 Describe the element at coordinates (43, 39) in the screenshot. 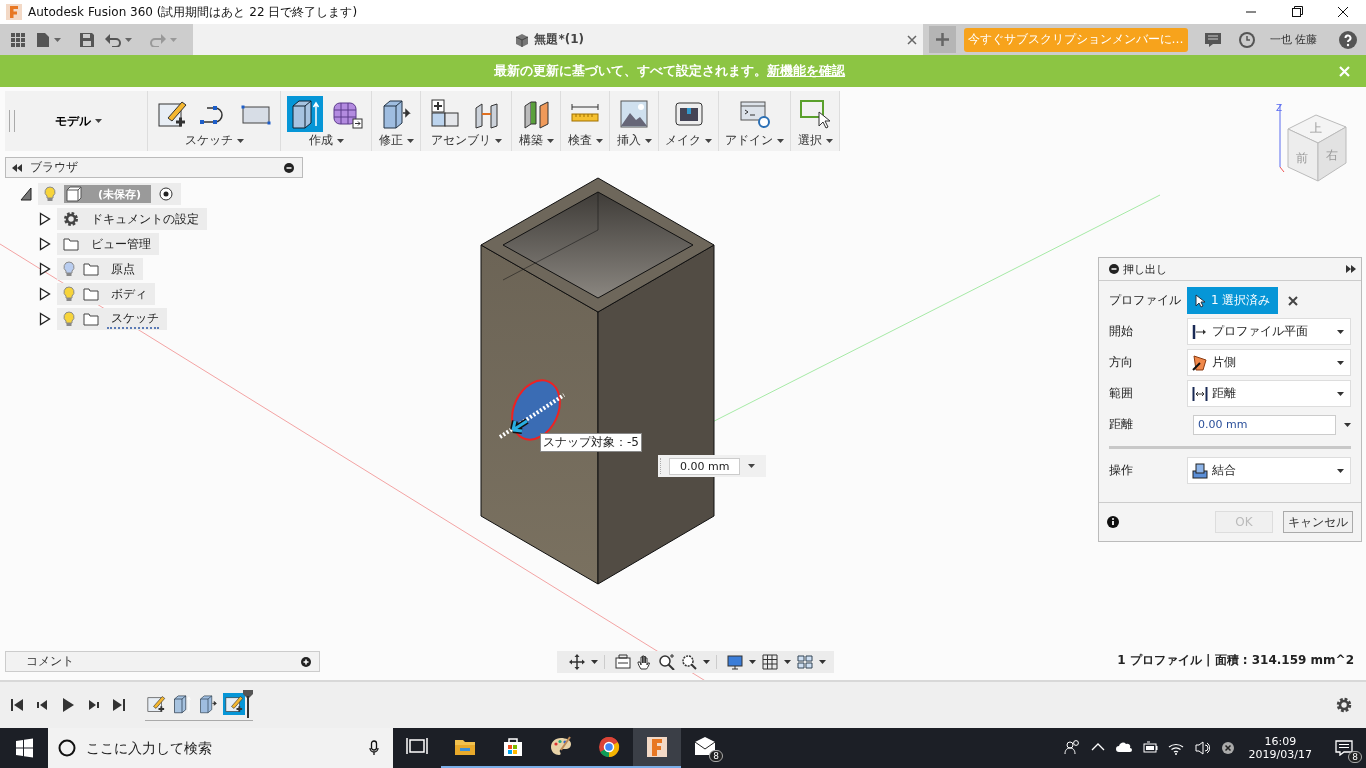

I see `file-icon` at that location.